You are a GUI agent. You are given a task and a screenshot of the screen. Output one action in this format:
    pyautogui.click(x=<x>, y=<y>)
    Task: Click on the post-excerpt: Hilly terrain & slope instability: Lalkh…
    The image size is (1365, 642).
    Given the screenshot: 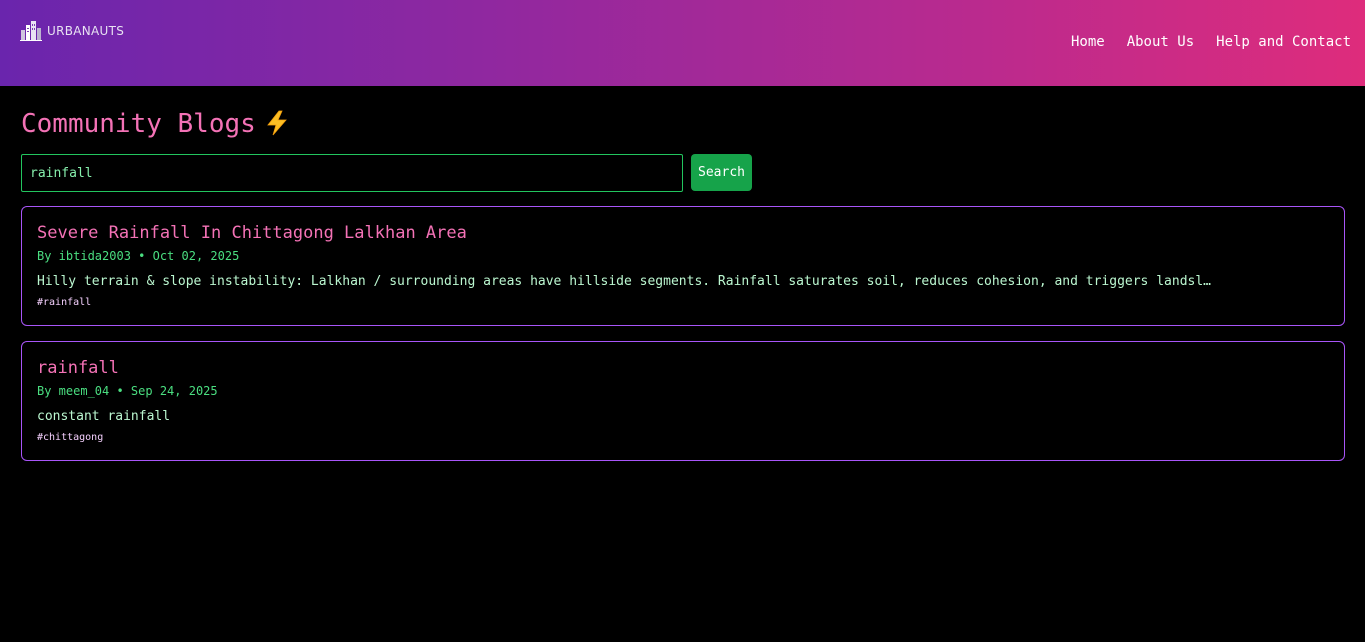 What is the action you would take?
    pyautogui.click(x=624, y=281)
    